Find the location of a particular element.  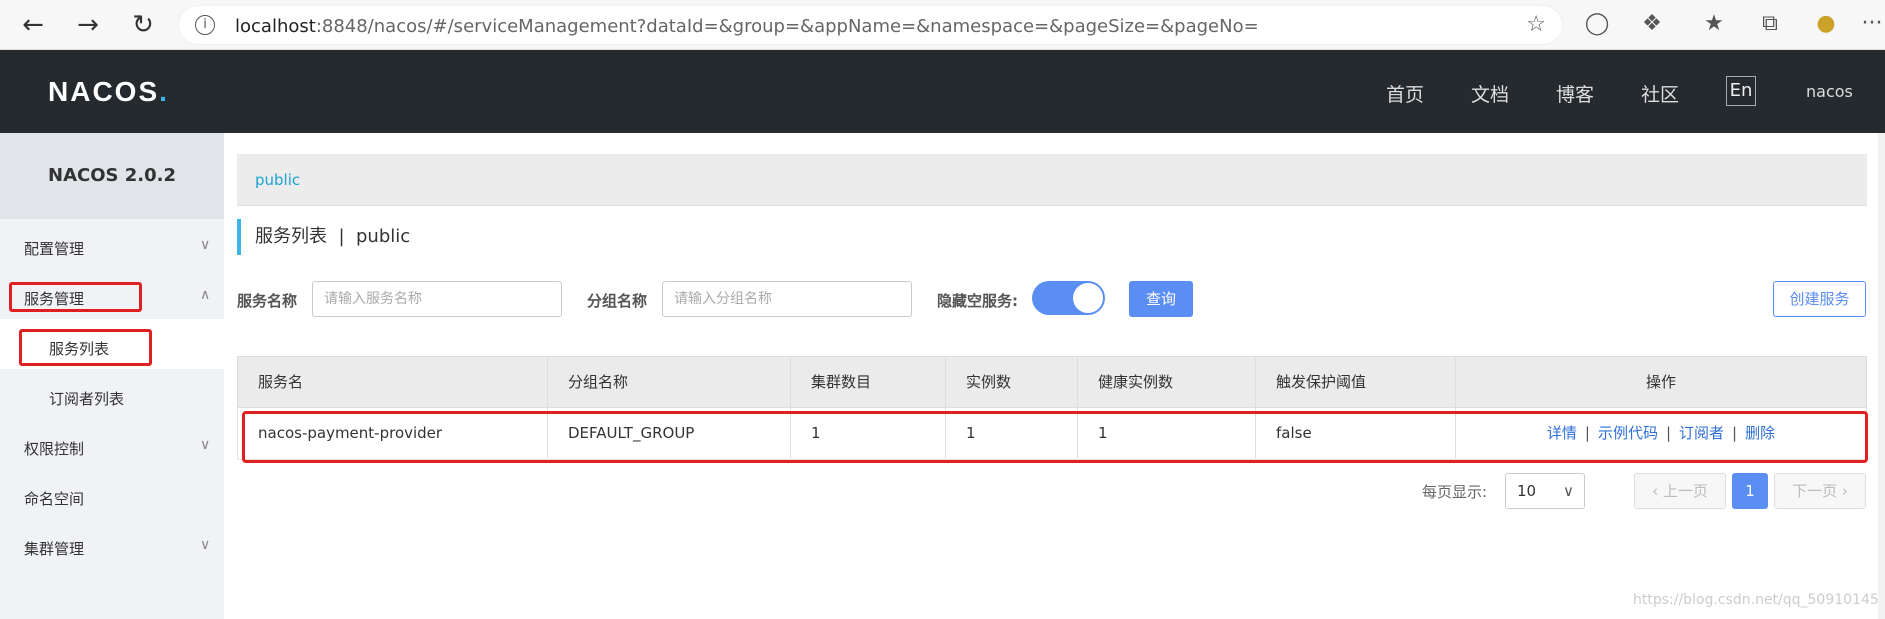

watermark-text: https://blog.csdn.net/qq_50910145 is located at coordinates (1756, 600).